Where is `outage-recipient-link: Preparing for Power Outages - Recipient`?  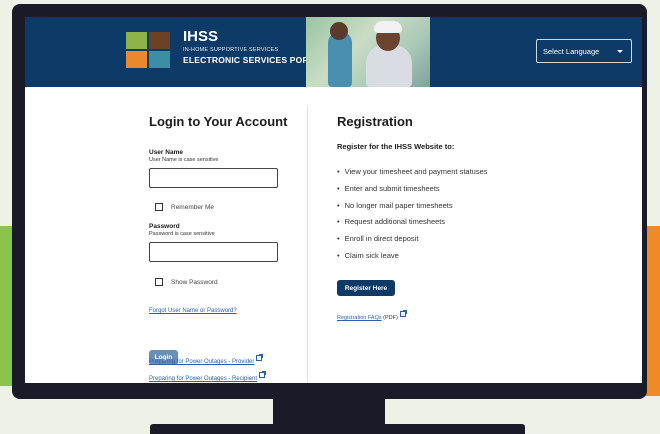
outage-recipient-link: Preparing for Power Outages - Recipient is located at coordinates (208, 376).